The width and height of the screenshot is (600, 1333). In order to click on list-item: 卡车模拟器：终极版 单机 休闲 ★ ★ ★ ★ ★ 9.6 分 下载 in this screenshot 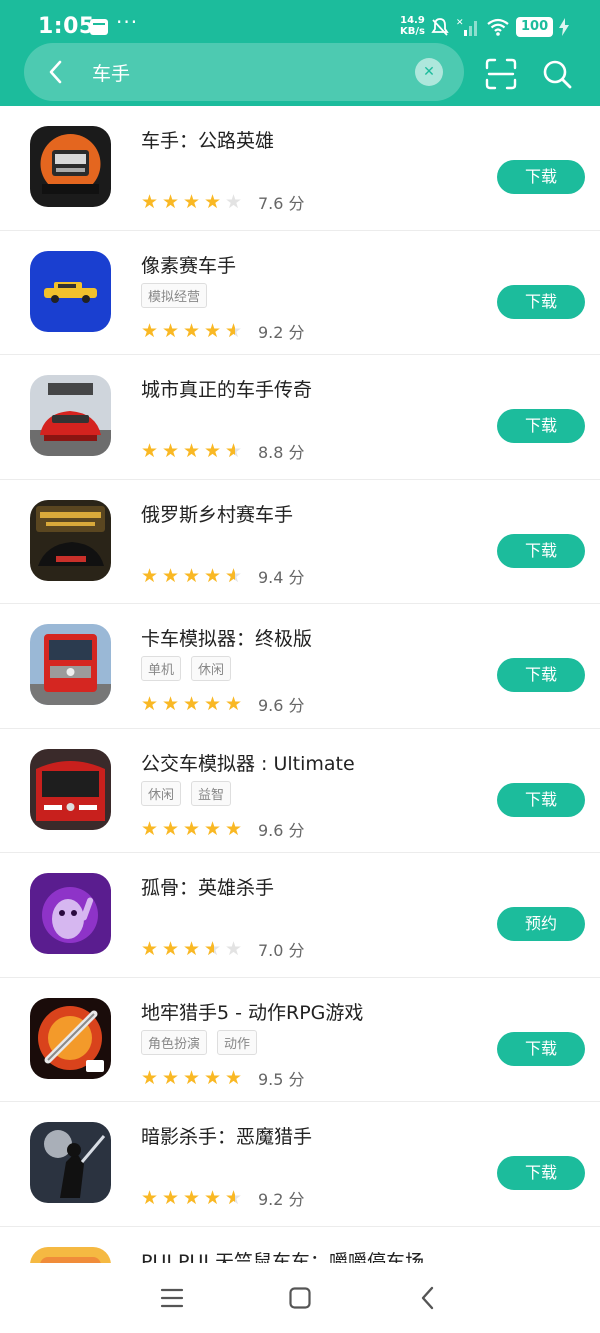, I will do `click(300, 666)`.